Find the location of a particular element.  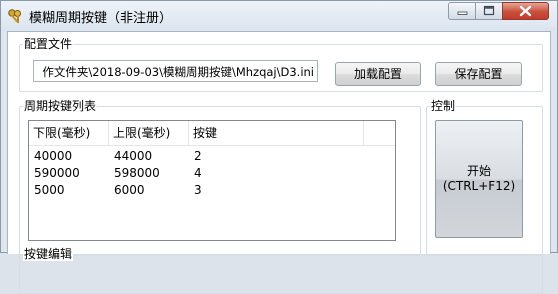

config-path-value: 作文件夹\2018-09-03\模糊周期按键\Mhzqaj\D3.ini is located at coordinates (178, 72).